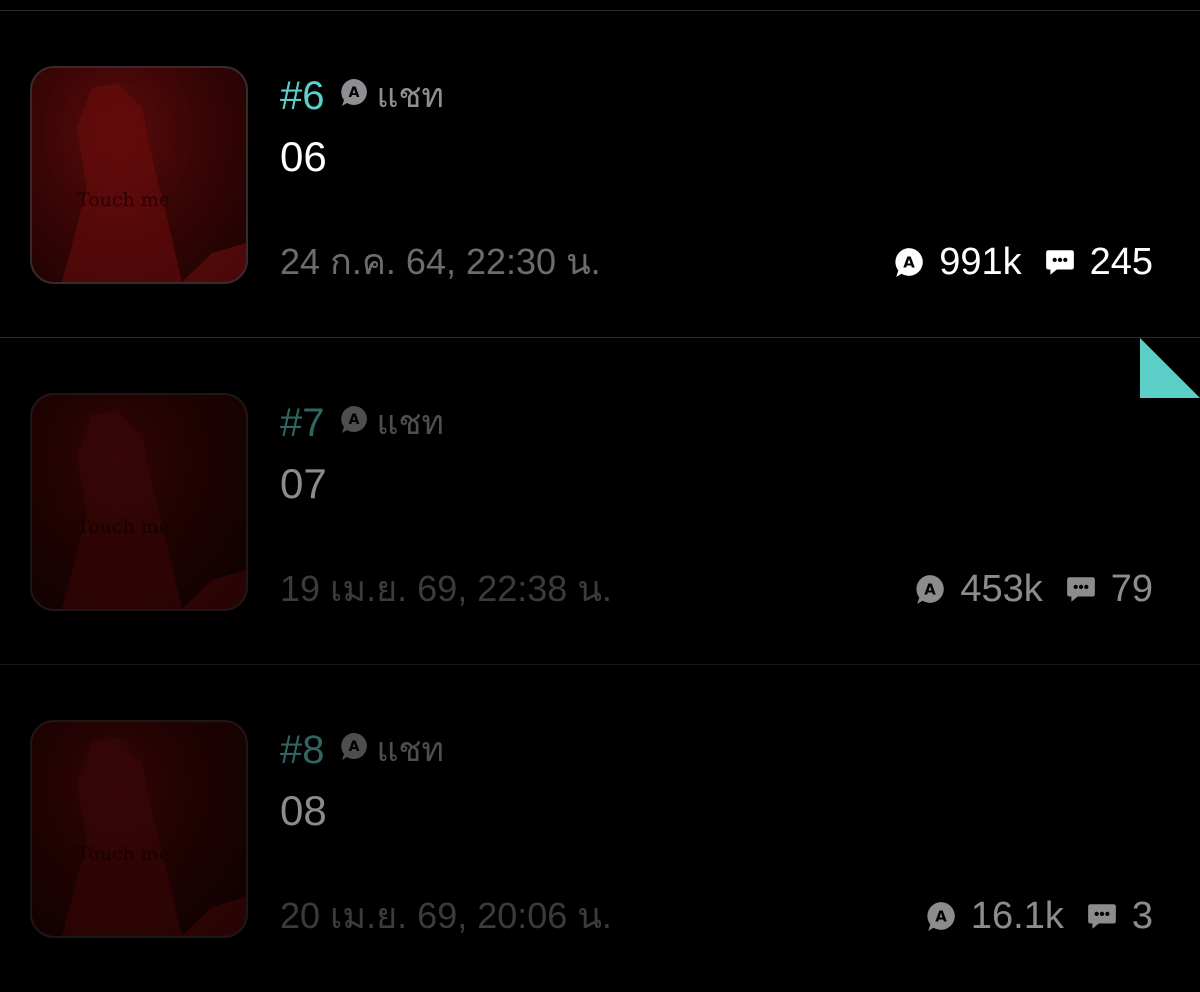  Describe the element at coordinates (446, 915) in the screenshot. I see `episode-date: 20 เม.ย. 69, 20:06 น.` at that location.